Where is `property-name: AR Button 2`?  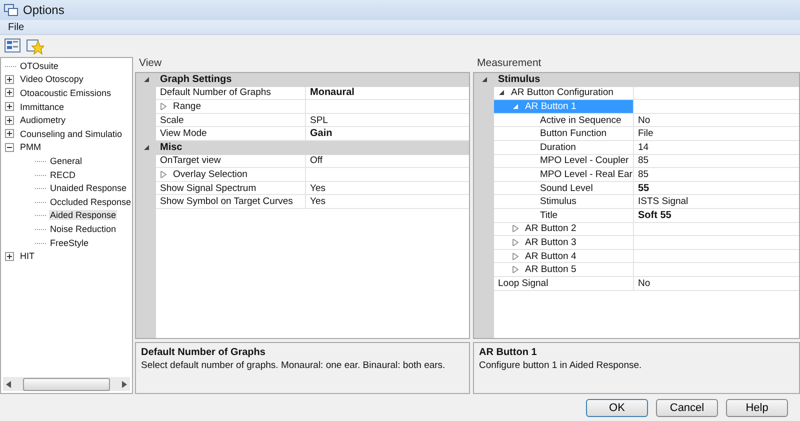
property-name: AR Button 2 is located at coordinates (564, 229).